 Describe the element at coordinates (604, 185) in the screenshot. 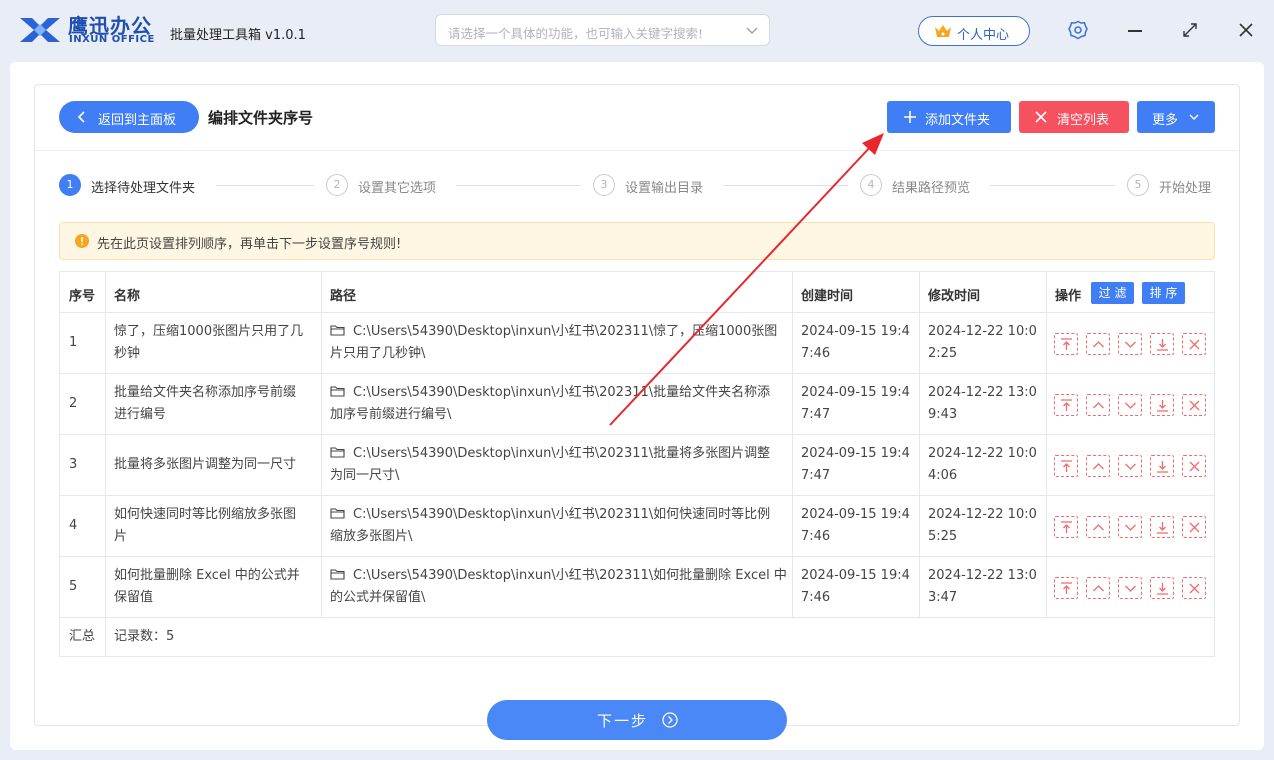

I see `step-number: 3` at that location.